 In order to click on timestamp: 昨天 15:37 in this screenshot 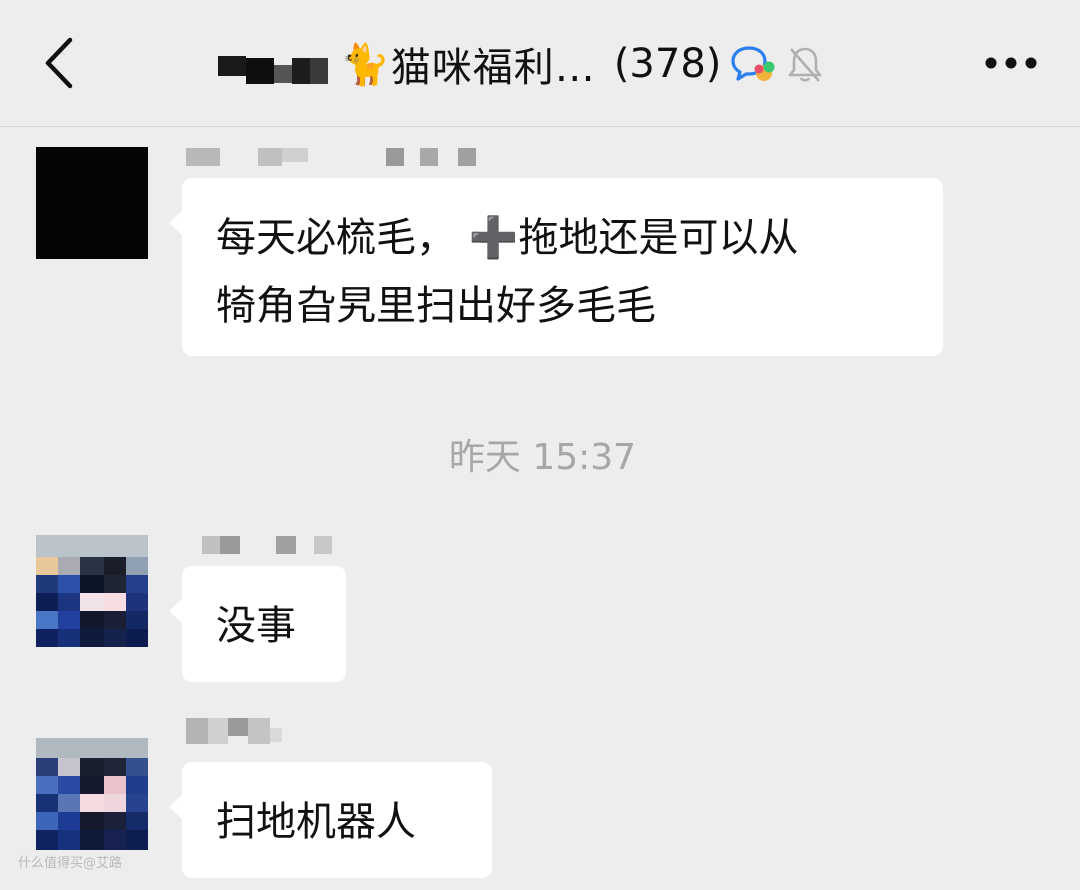, I will do `click(542, 457)`.